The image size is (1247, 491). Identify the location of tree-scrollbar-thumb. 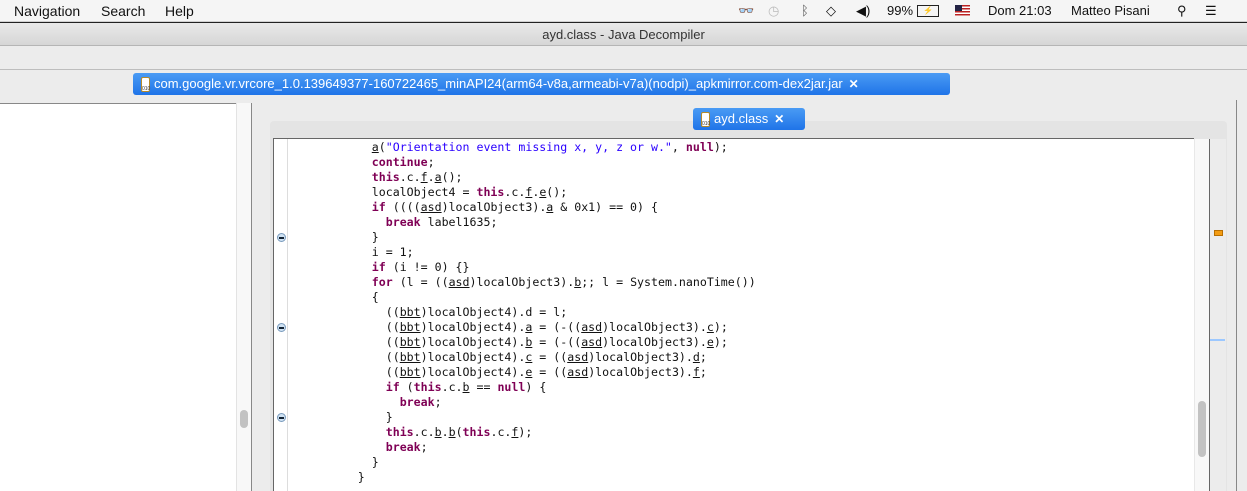
(244, 419).